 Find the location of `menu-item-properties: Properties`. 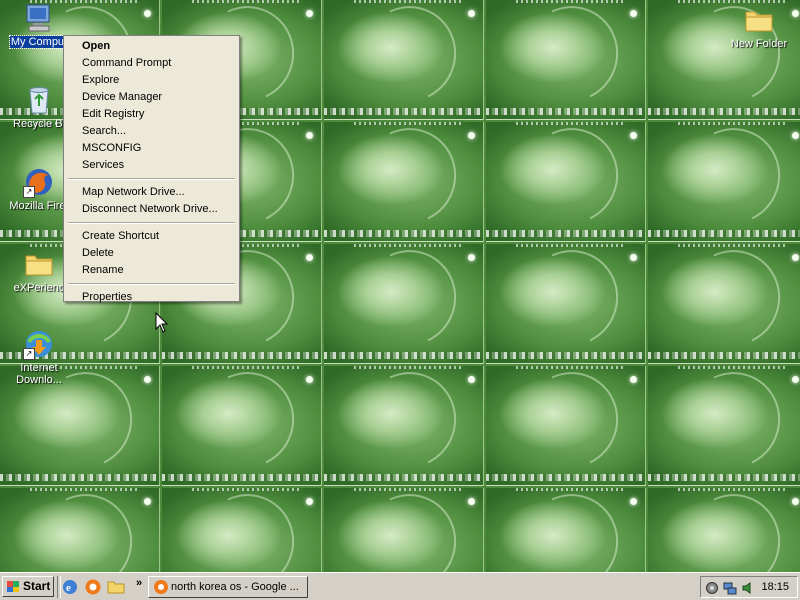

menu-item-properties: Properties is located at coordinates (151, 297).